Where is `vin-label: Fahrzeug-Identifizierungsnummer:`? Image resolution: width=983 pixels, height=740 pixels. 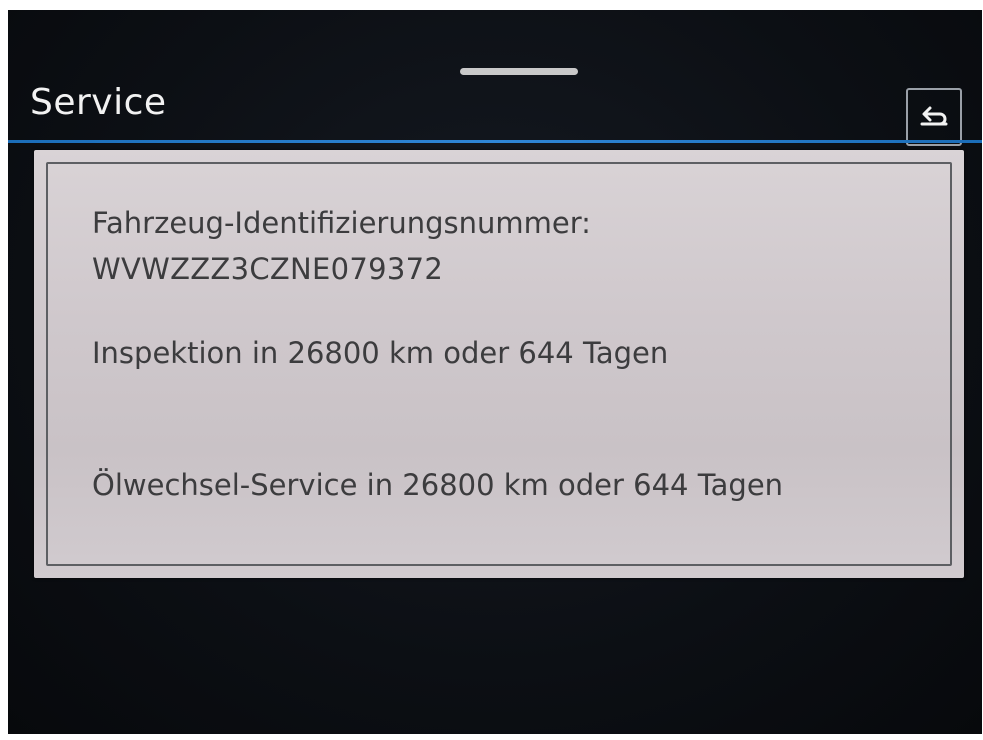 vin-label: Fahrzeug-Identifizierungsnummer: is located at coordinates (341, 223).